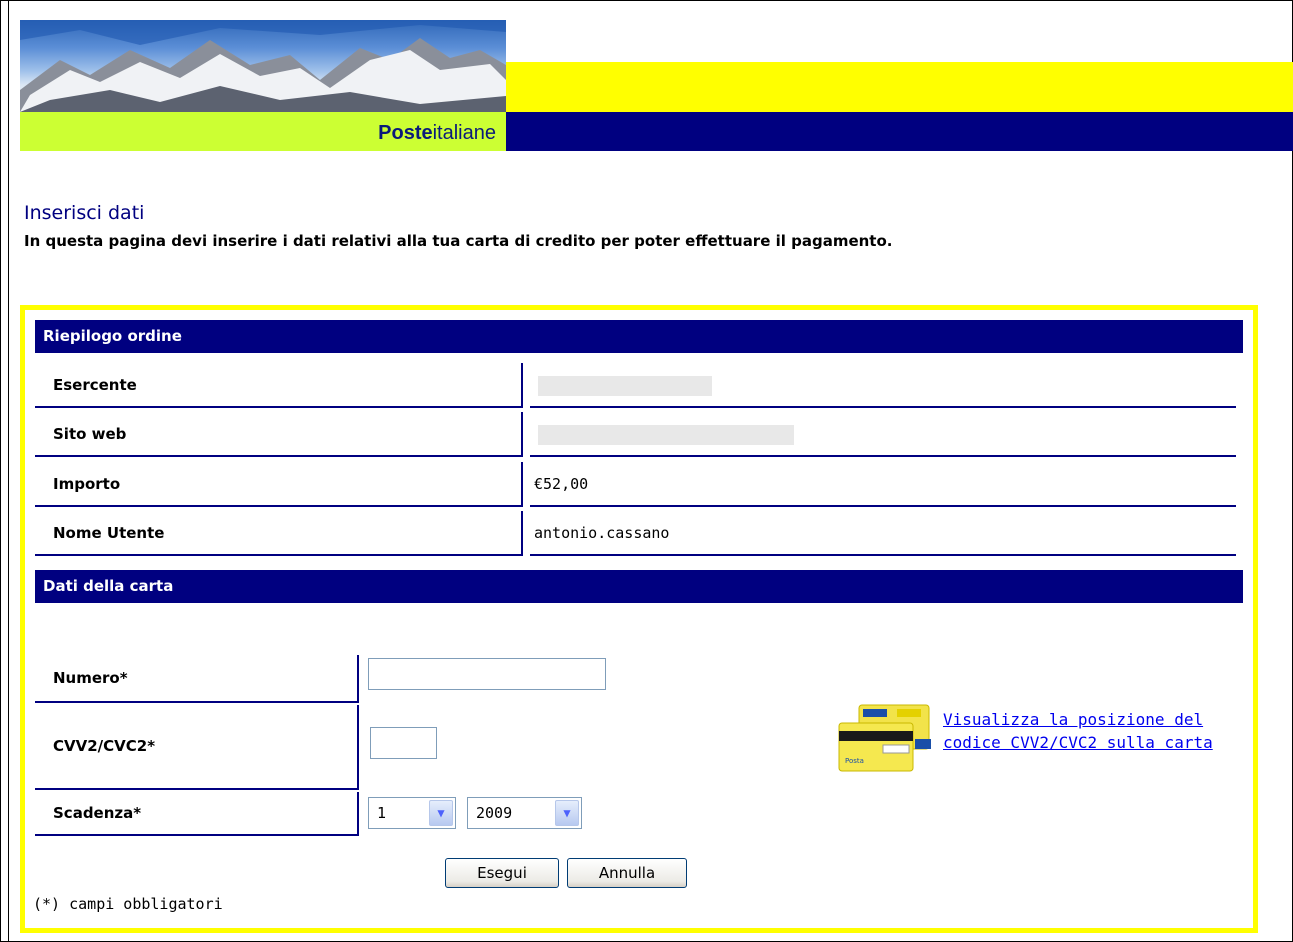 The image size is (1293, 942). I want to click on website-value, so click(883, 434).